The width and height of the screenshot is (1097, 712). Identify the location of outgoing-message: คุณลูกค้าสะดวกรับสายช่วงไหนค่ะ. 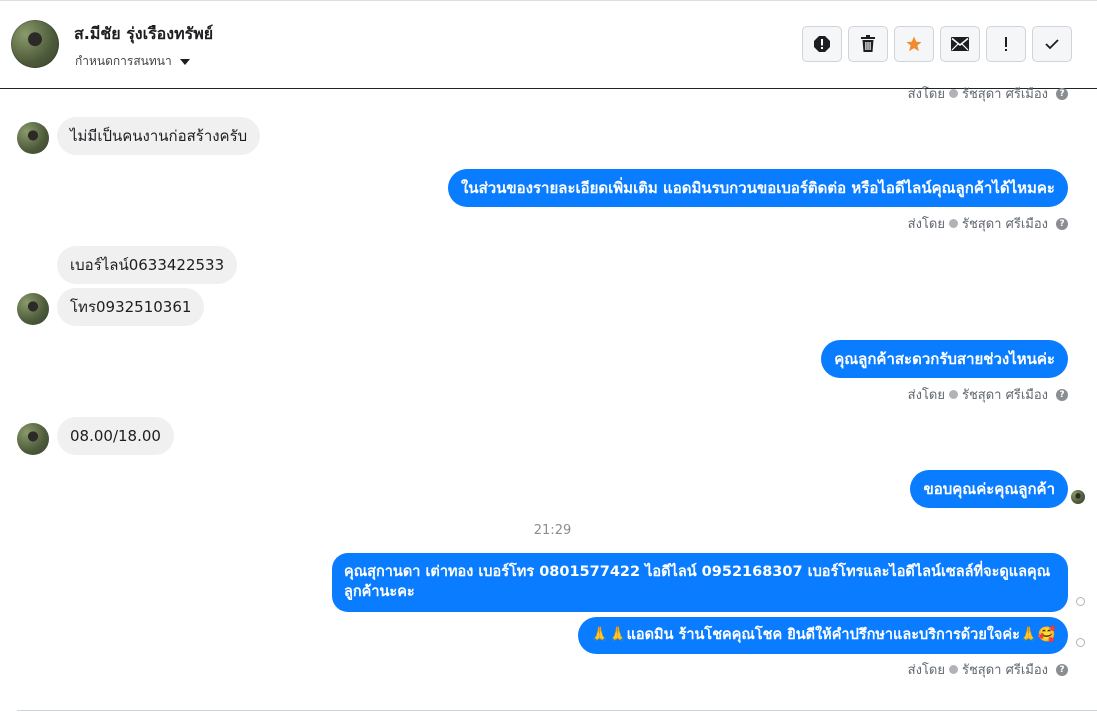
(944, 359).